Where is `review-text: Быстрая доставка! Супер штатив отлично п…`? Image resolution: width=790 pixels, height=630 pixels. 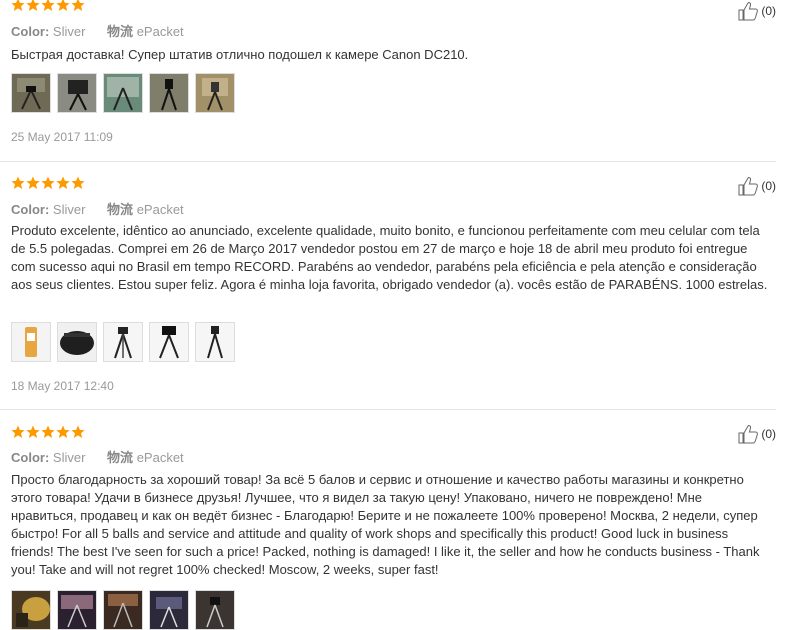
review-text: Быстрая доставка! Супер штатив отлично п… is located at coordinates (240, 54).